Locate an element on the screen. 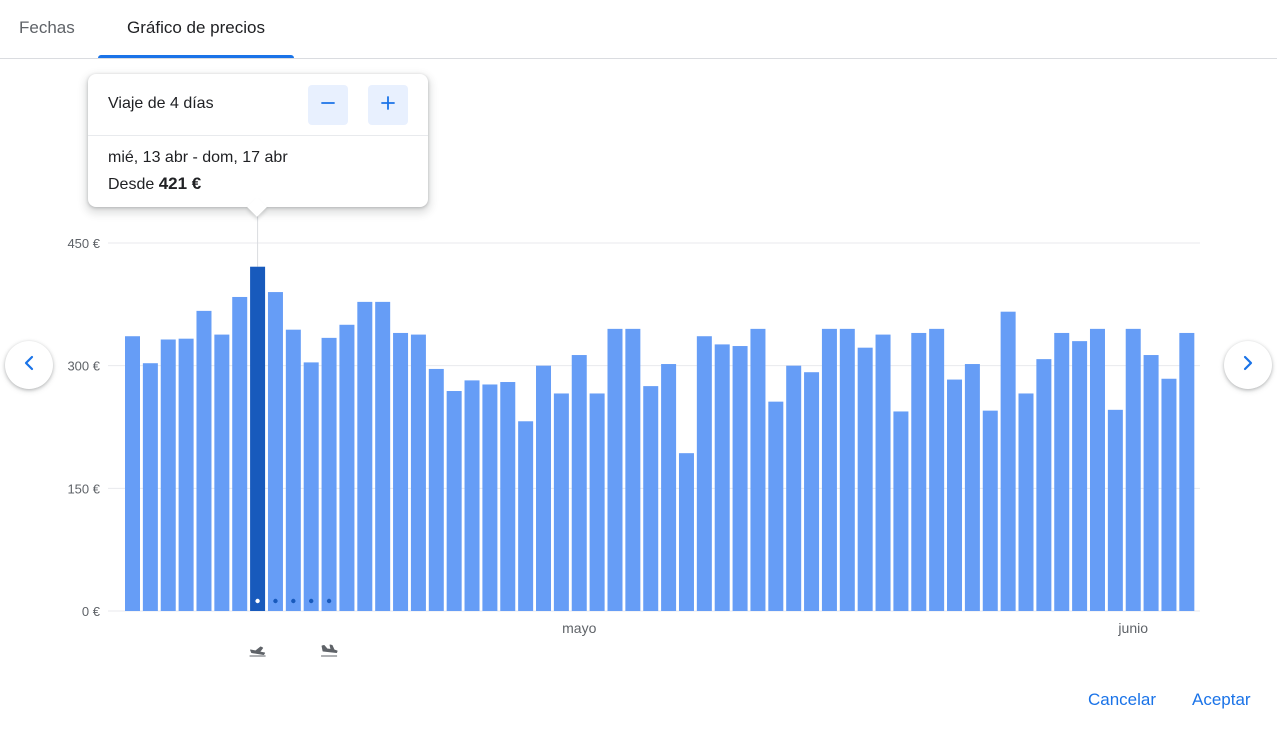 This screenshot has height=735, width=1277. accept-button: Aceptar is located at coordinates (1221, 700).